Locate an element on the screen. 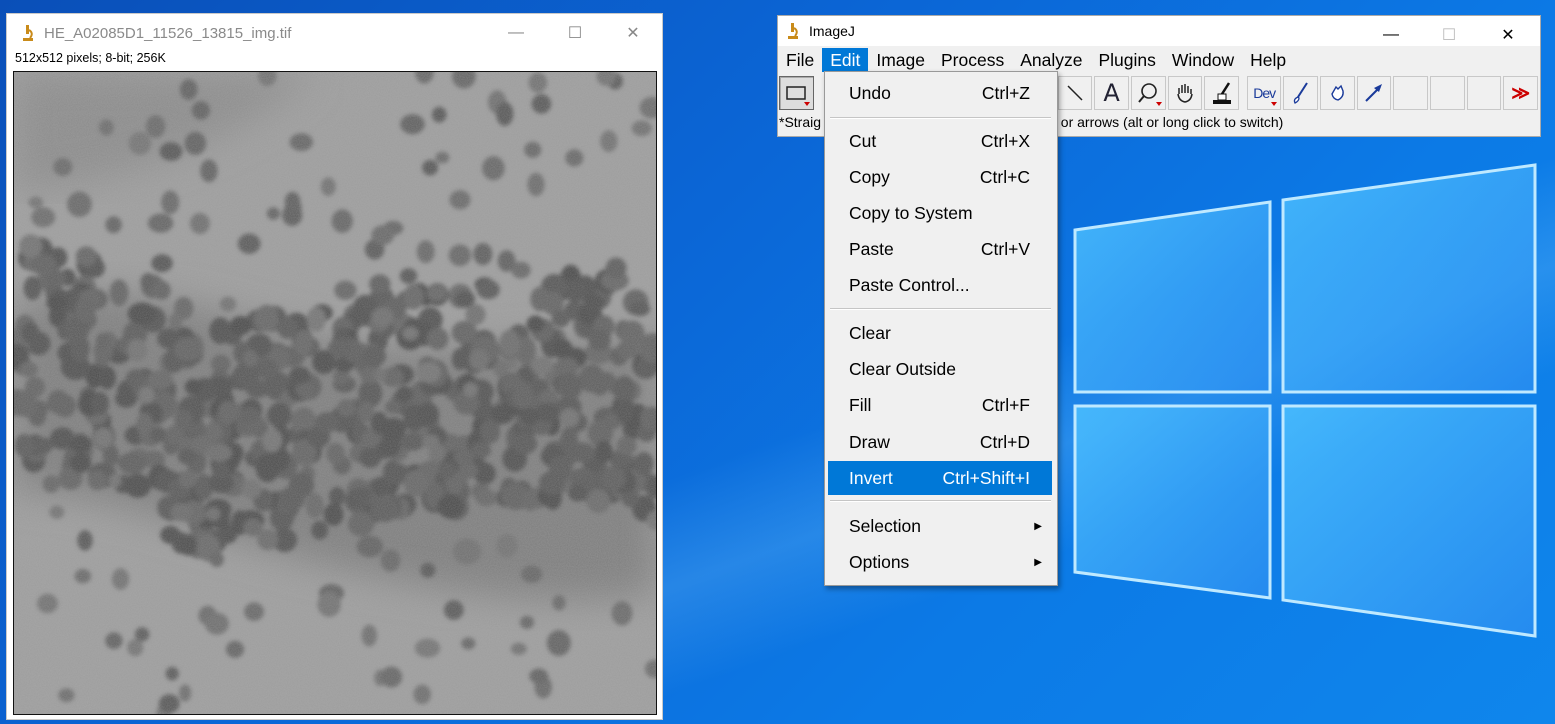 The image size is (1555, 724). line-icon is located at coordinates (1075, 93).